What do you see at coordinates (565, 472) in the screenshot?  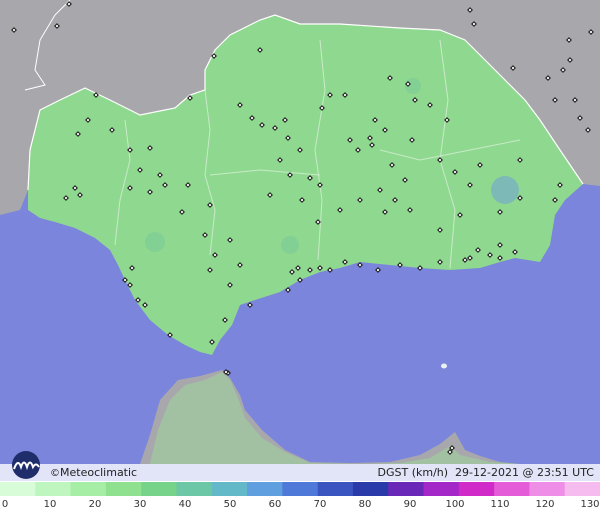 I see `time-label: 23:51 UTC` at bounding box center [565, 472].